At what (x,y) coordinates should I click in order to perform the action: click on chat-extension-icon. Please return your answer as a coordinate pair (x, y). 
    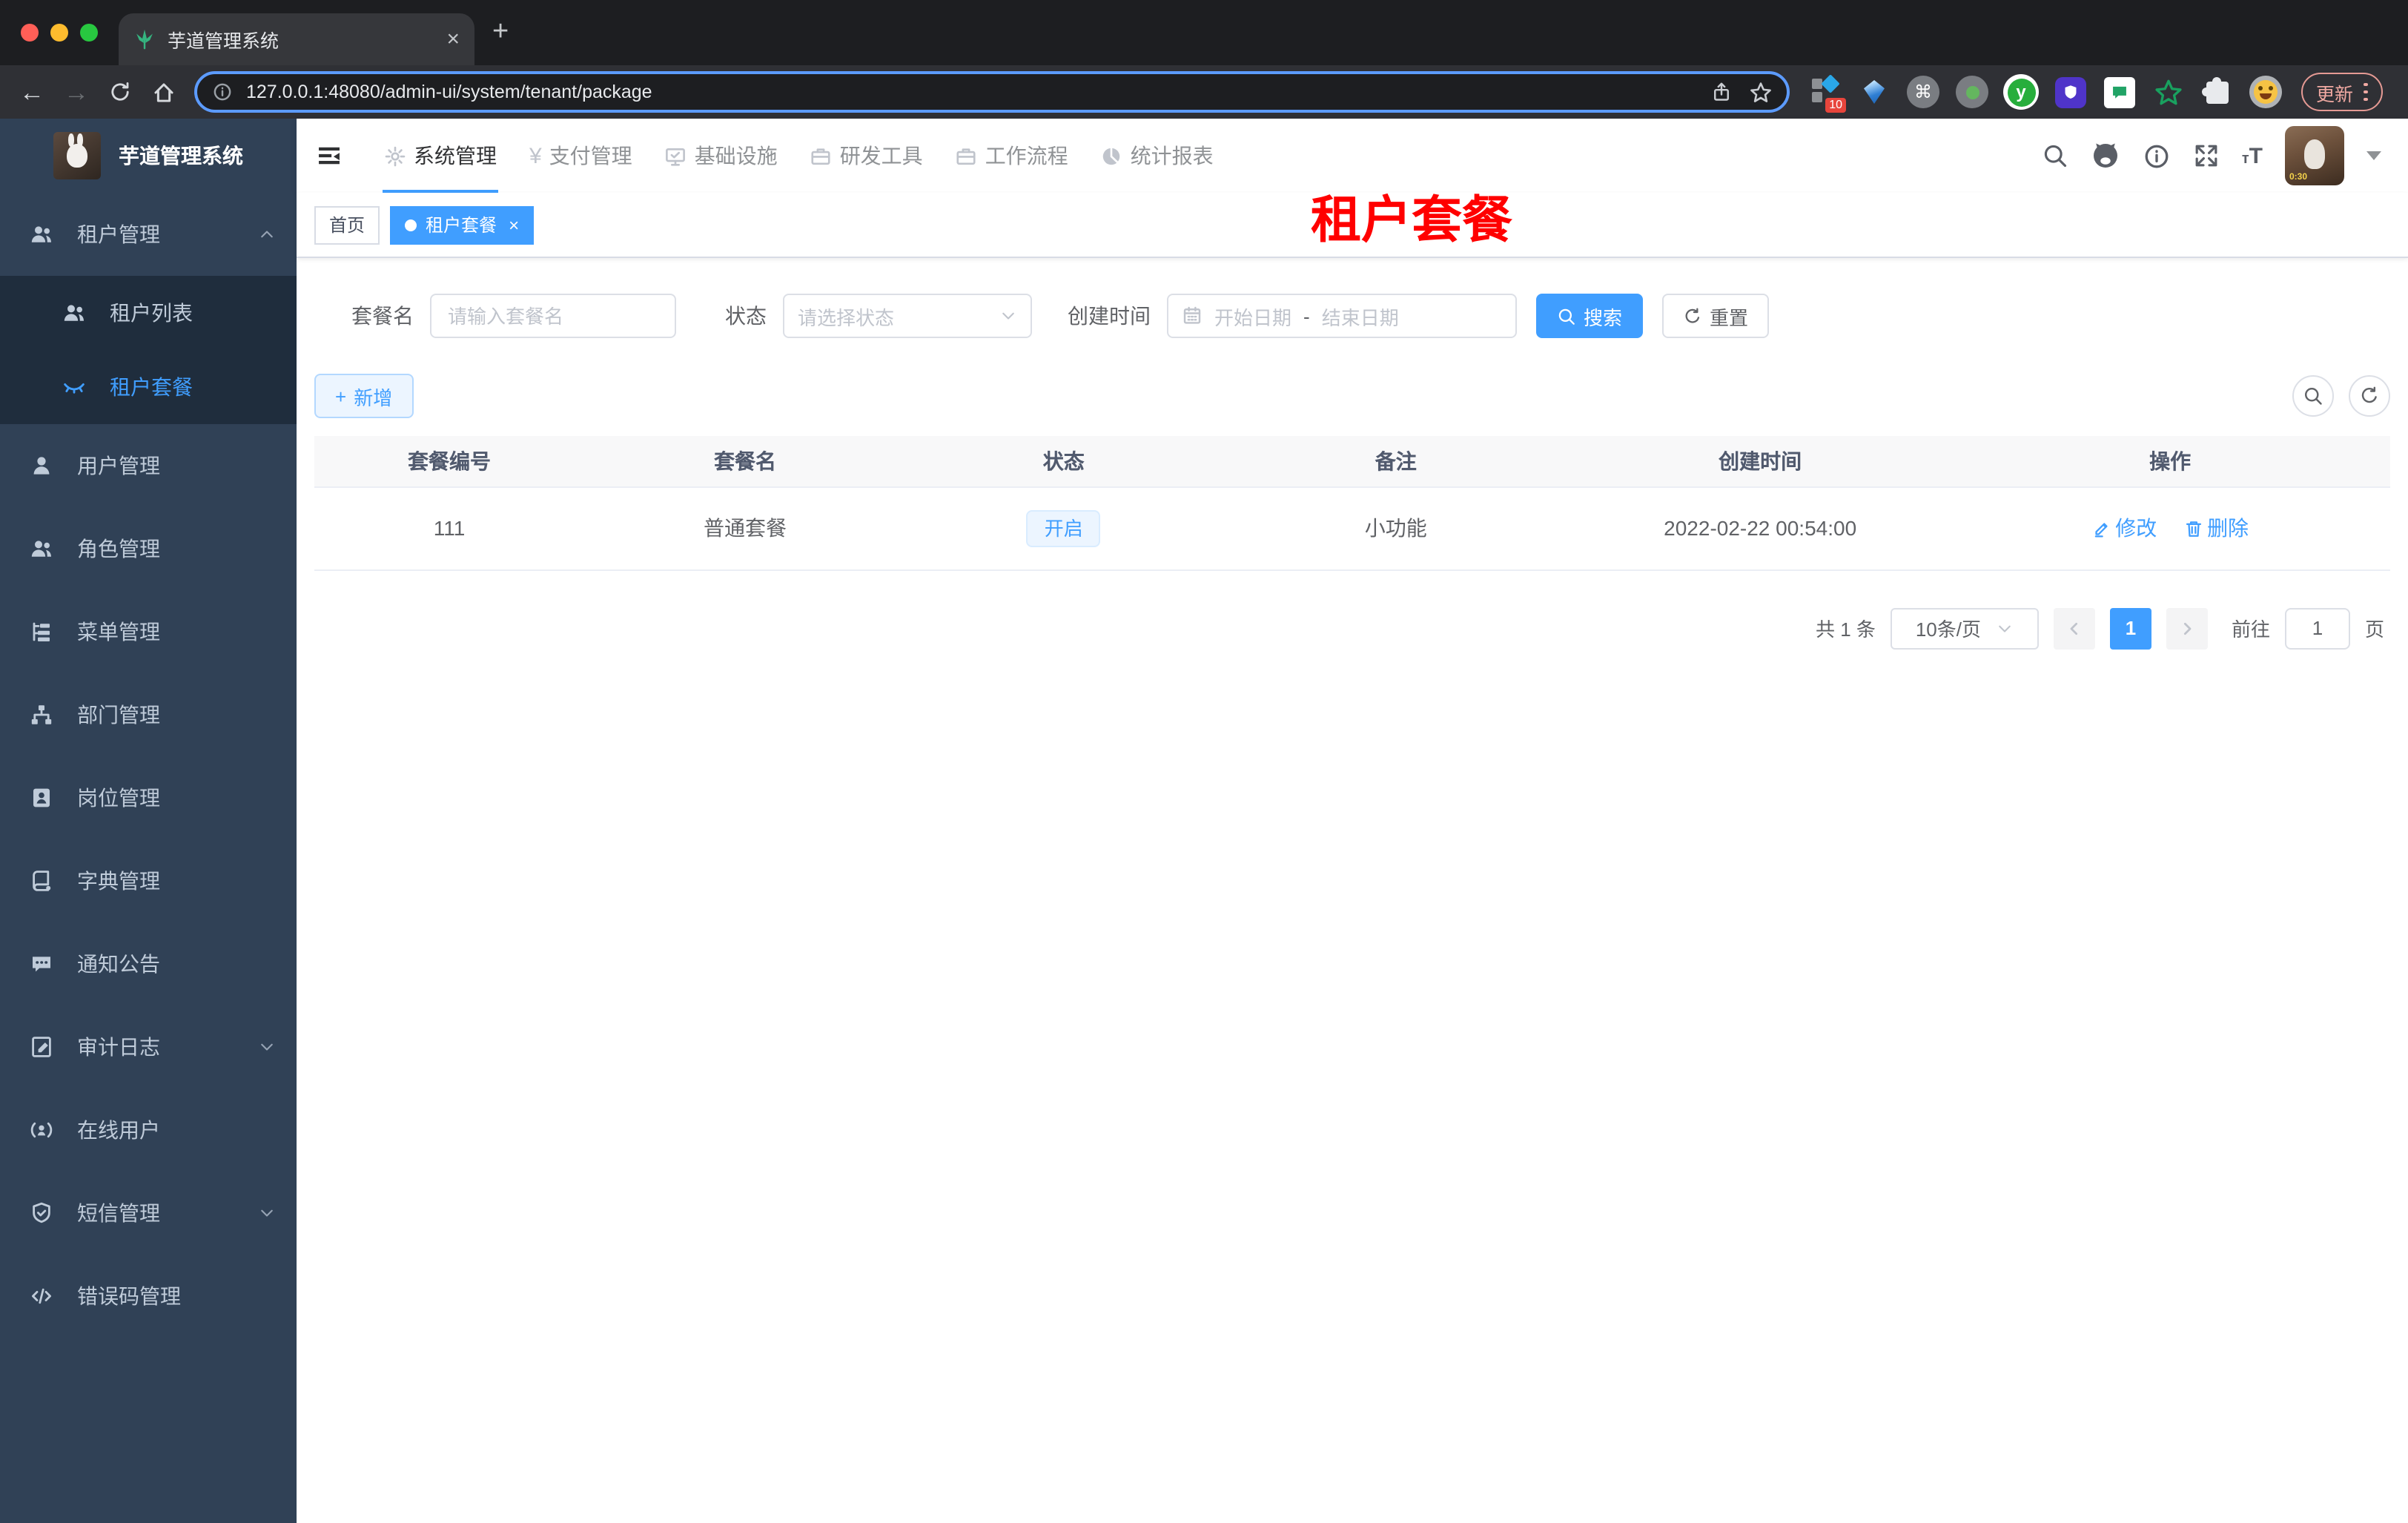
    Looking at the image, I should click on (2119, 92).